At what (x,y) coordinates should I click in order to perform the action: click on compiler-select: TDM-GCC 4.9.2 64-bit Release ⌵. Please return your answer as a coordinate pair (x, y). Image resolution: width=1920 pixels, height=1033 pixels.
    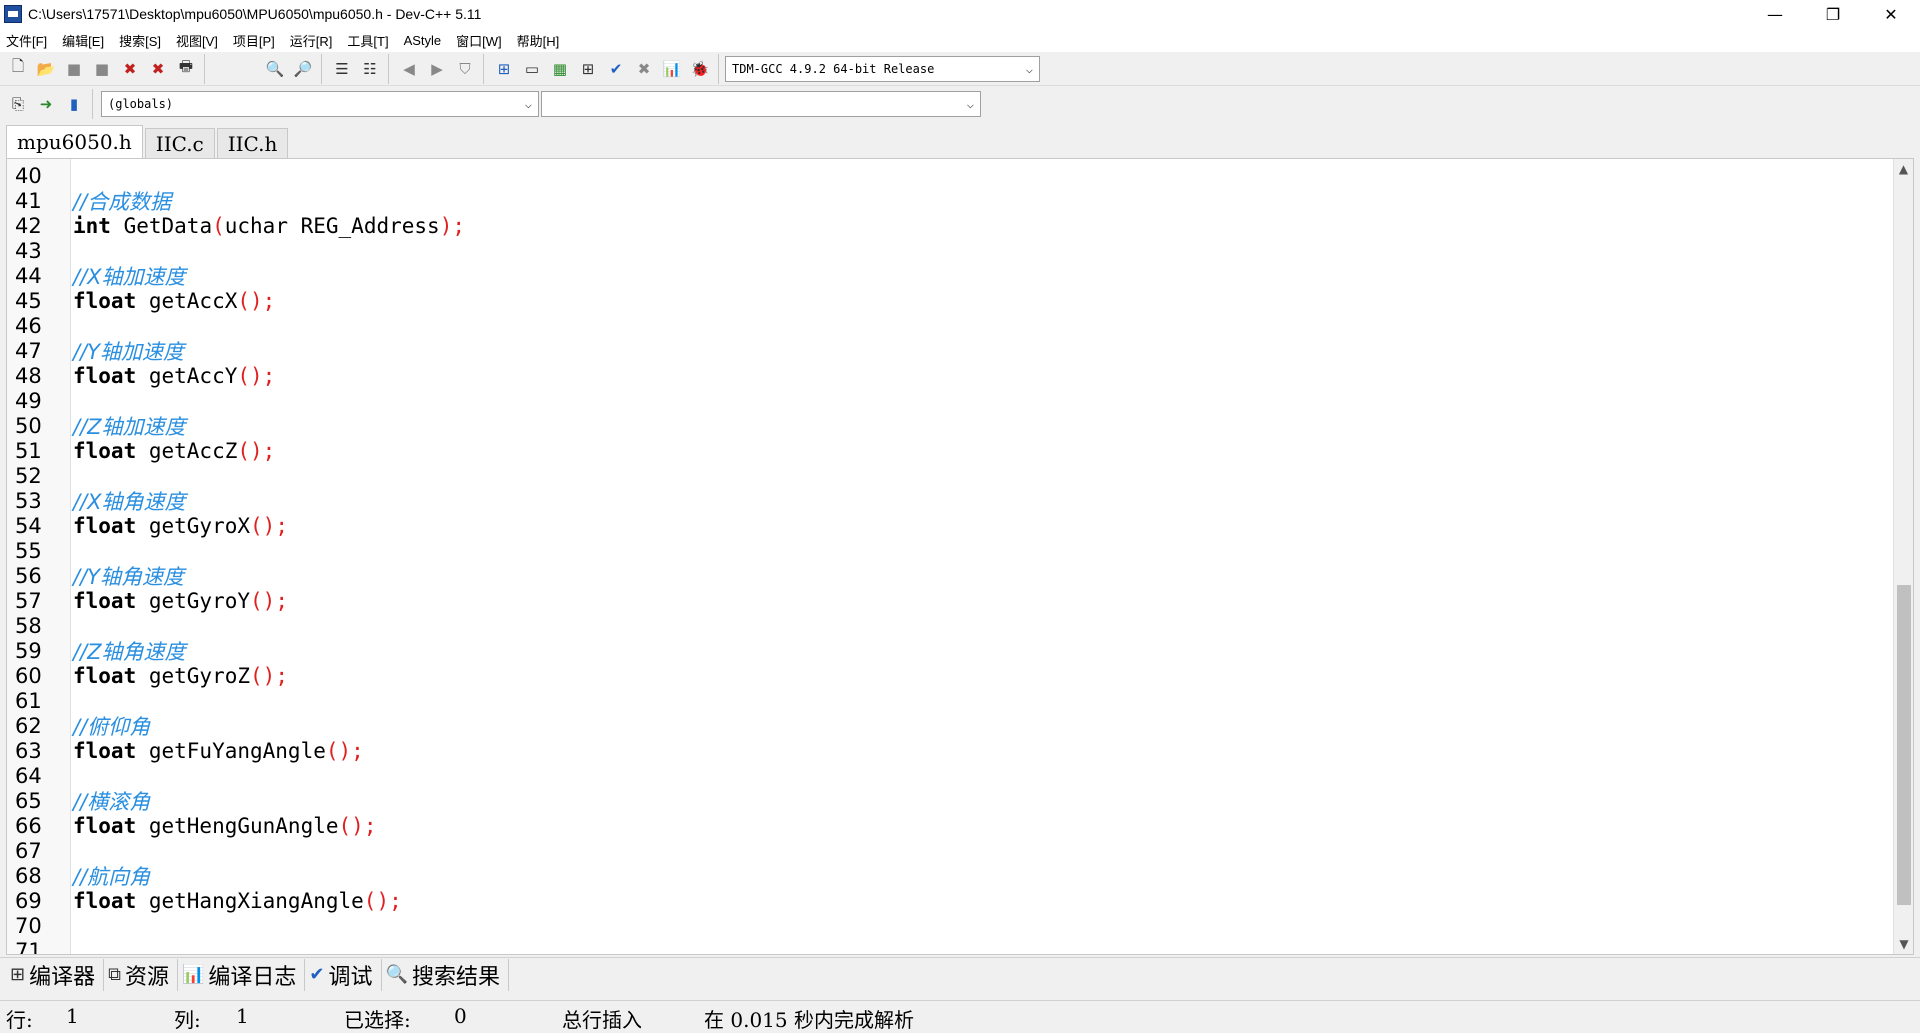
    Looking at the image, I should click on (882, 68).